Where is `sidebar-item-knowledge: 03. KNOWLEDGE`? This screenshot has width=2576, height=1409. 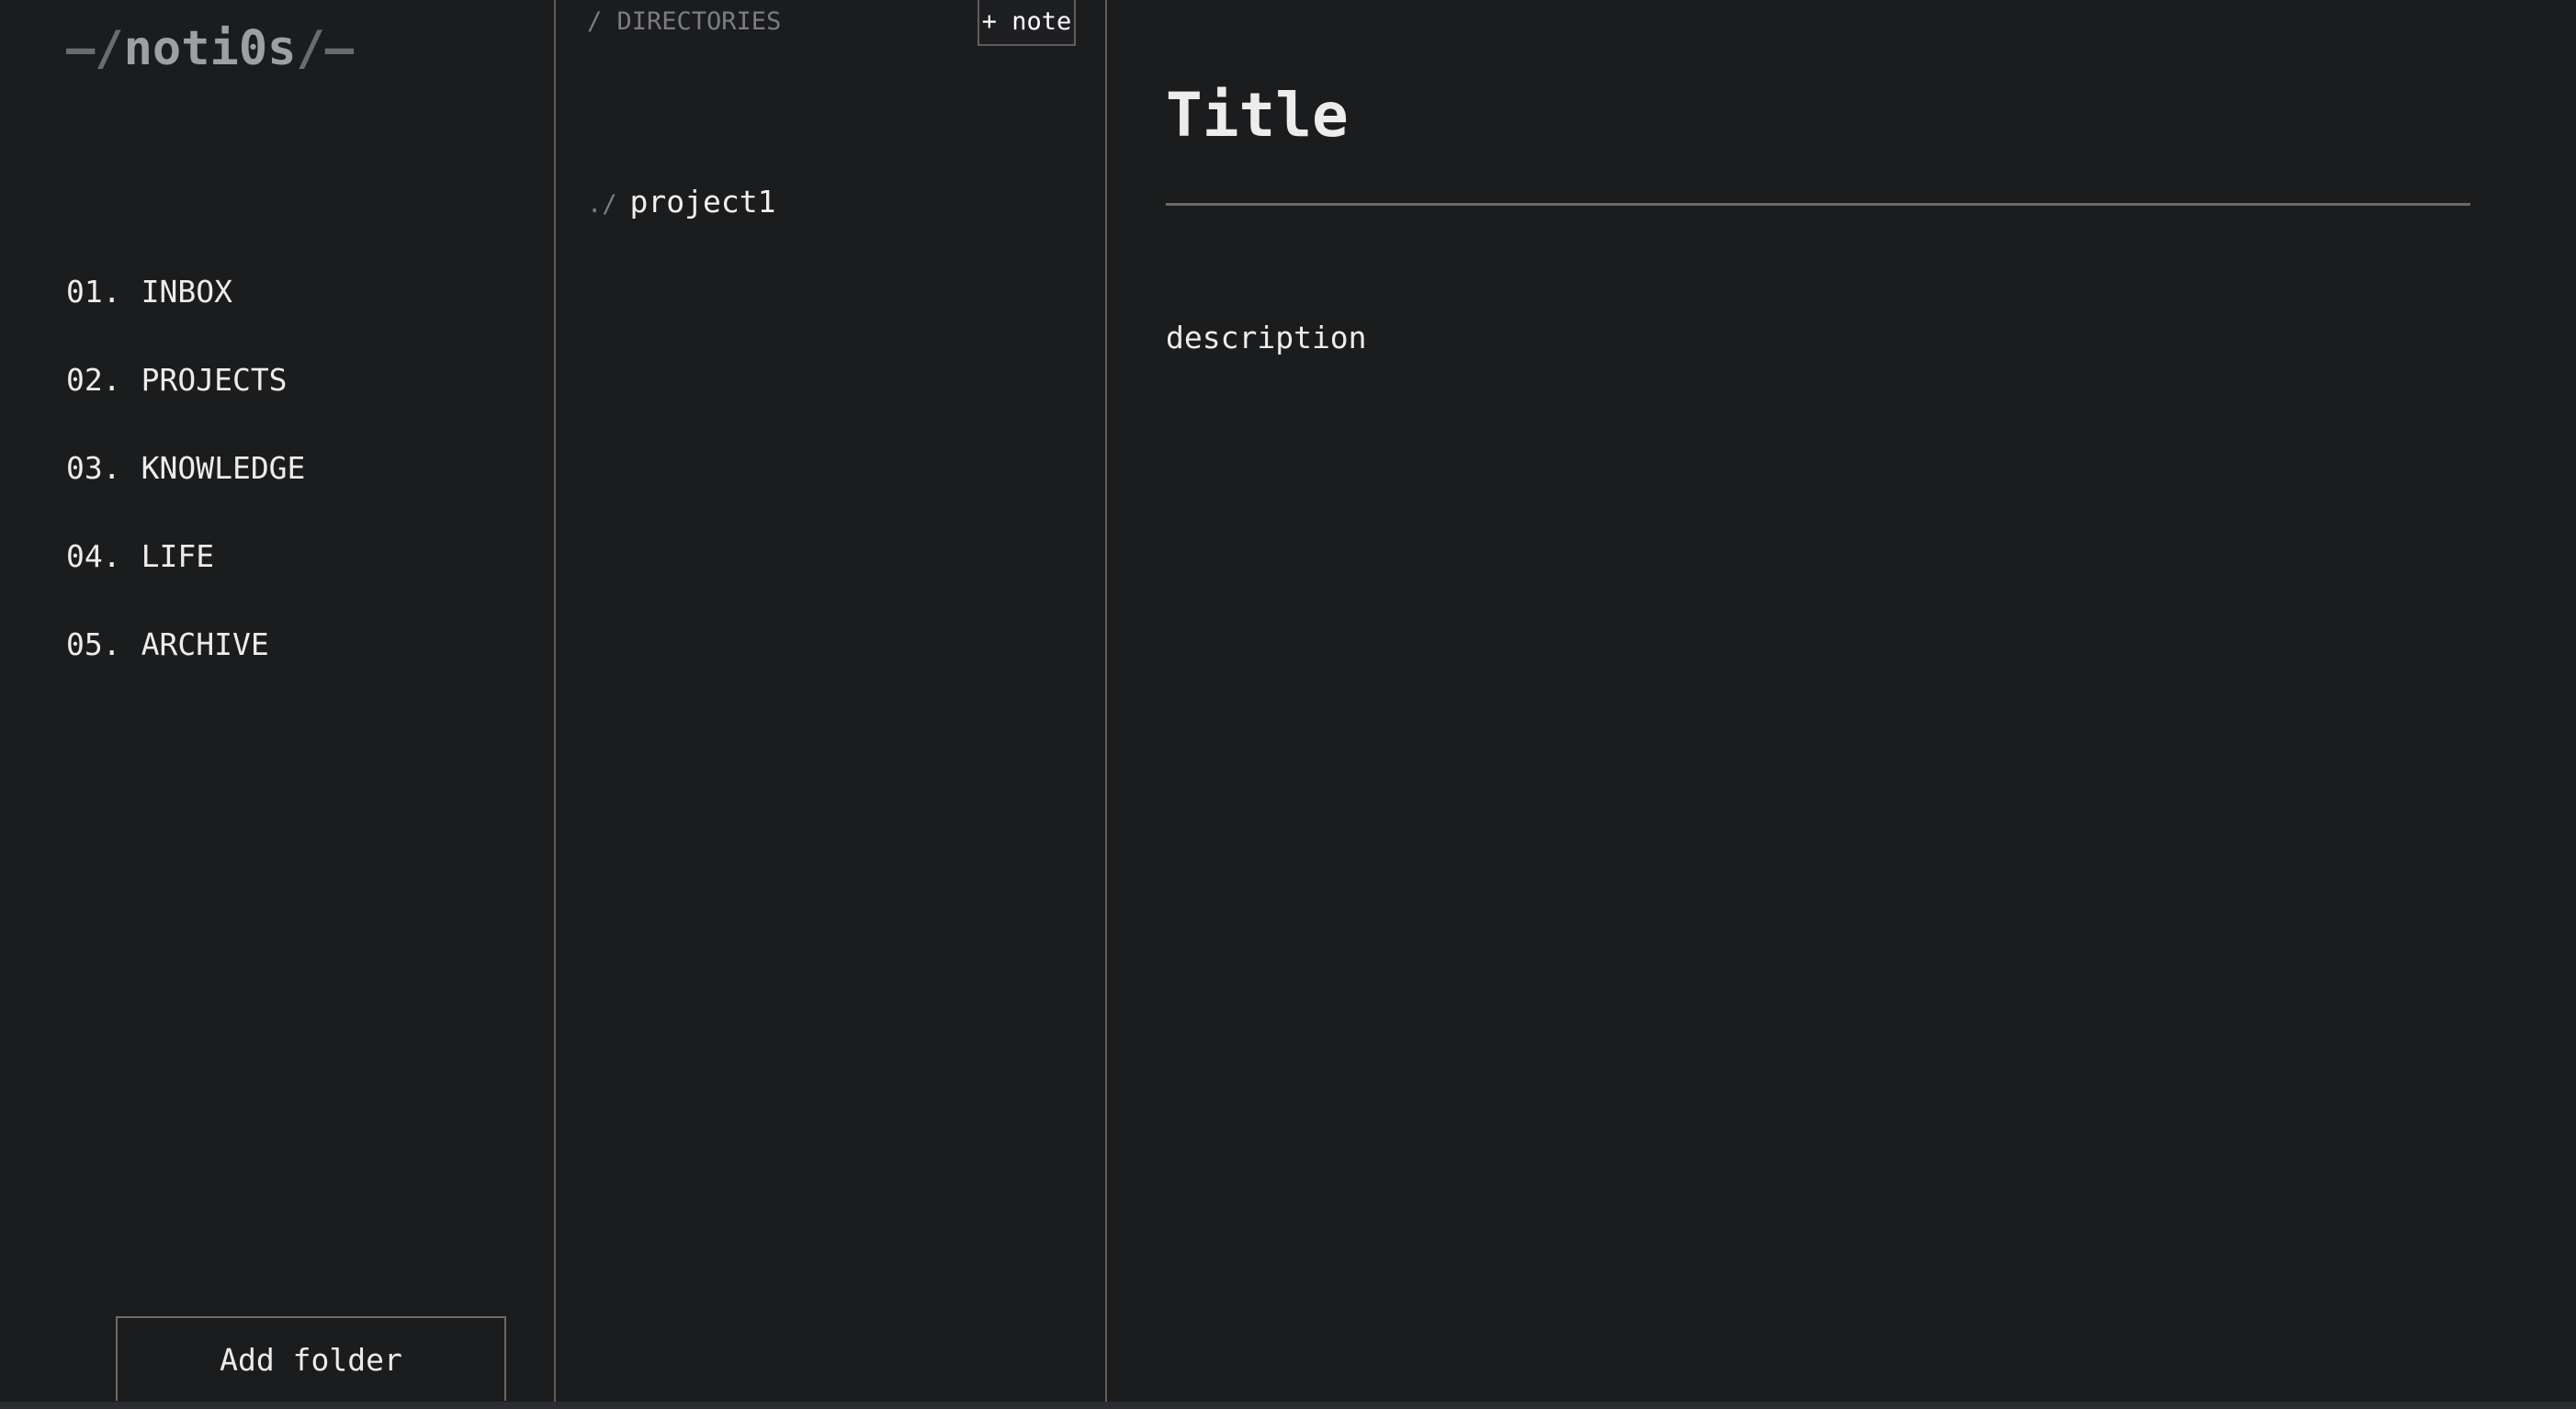
sidebar-item-knowledge: 03. KNOWLEDGE is located at coordinates (185, 487).